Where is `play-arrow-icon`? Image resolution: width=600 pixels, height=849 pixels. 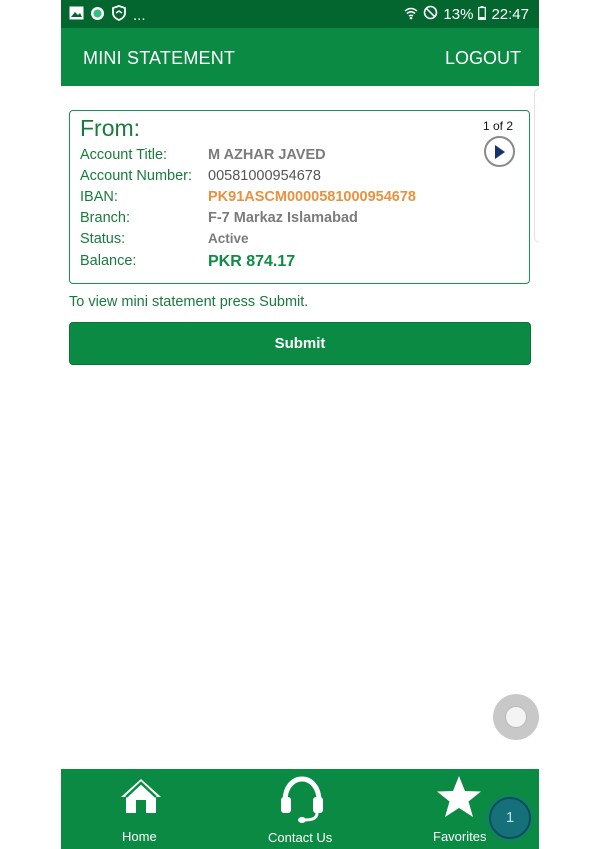 play-arrow-icon is located at coordinates (500, 152).